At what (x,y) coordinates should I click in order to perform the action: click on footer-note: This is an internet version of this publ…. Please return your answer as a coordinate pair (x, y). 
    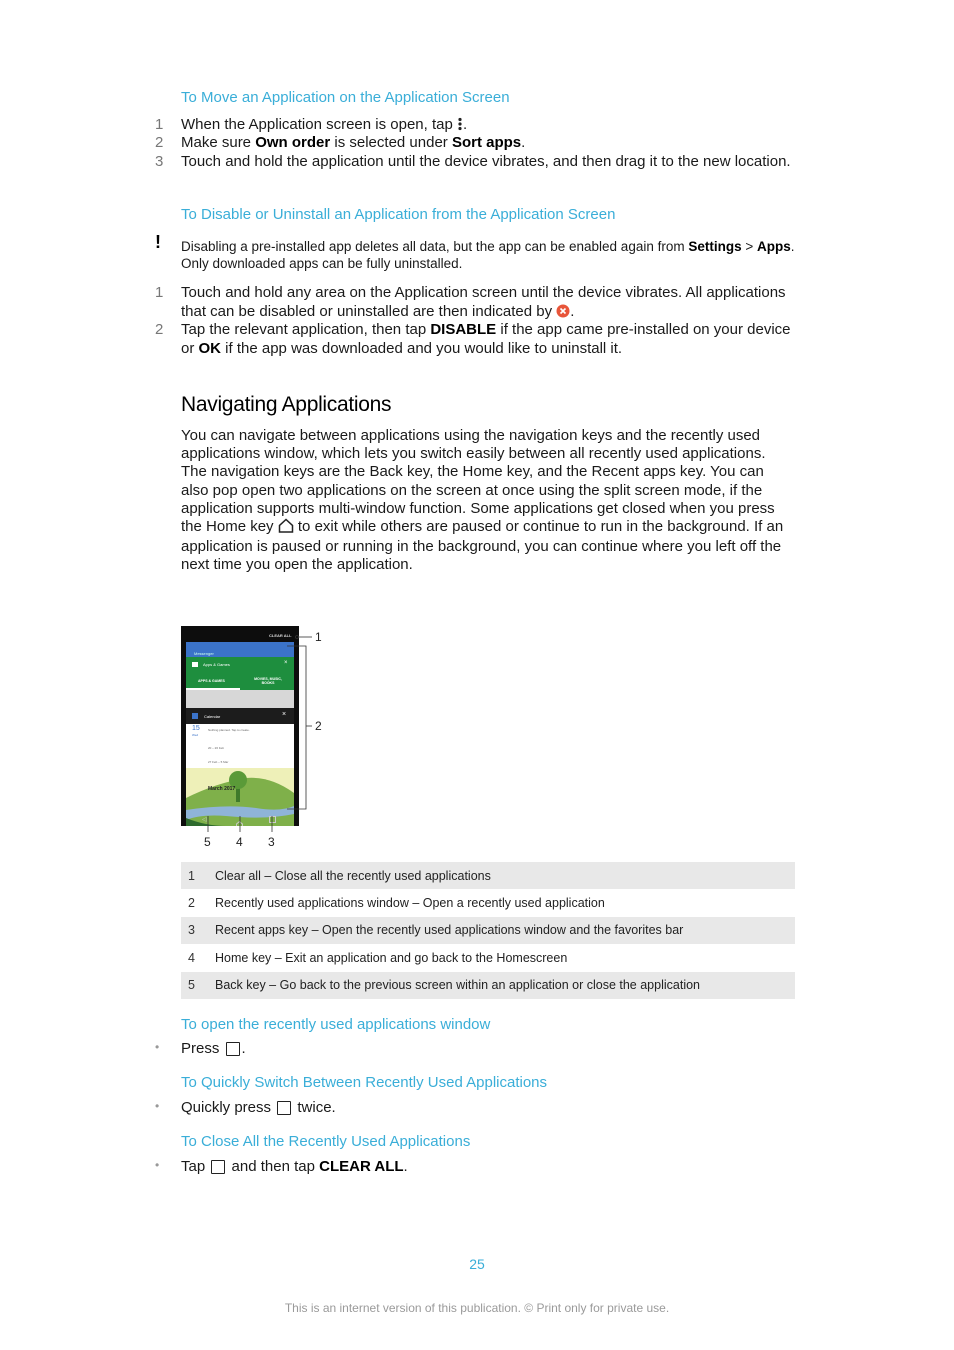
    Looking at the image, I should click on (477, 1308).